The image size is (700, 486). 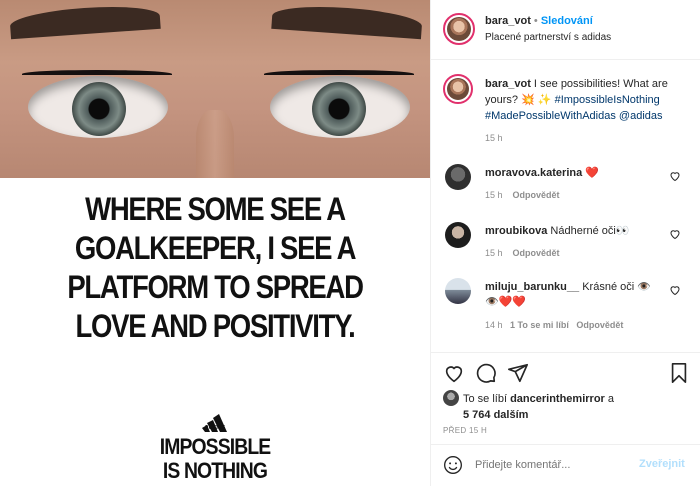 What do you see at coordinates (609, 399) in the screenshot?
I see `likes-suffix: a` at bounding box center [609, 399].